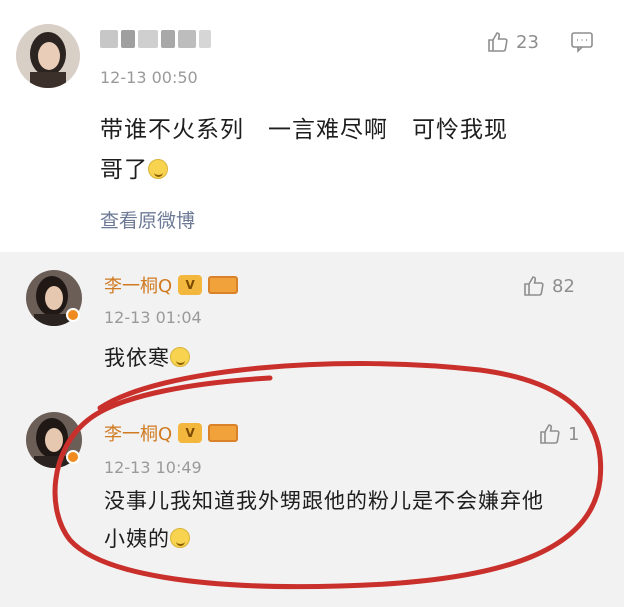  What do you see at coordinates (48, 56) in the screenshot?
I see `commenter-avatar` at bounding box center [48, 56].